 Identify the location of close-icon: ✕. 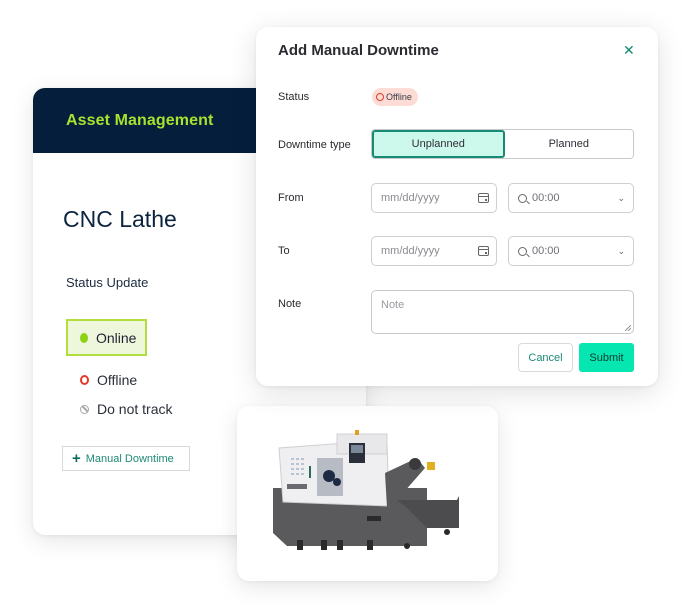
(629, 50).